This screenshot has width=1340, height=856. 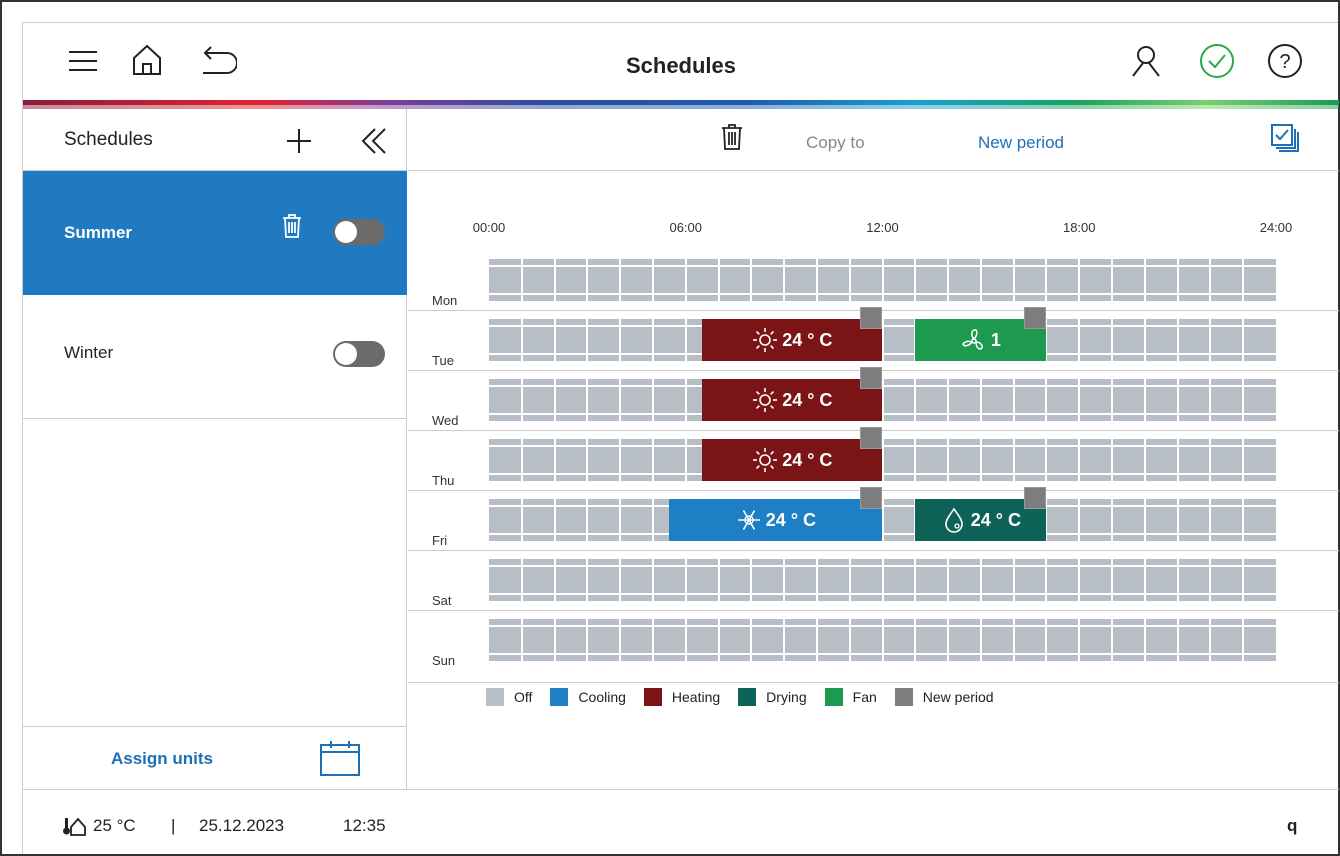 I want to click on schedule-item-summer: Summer, so click(x=215, y=233).